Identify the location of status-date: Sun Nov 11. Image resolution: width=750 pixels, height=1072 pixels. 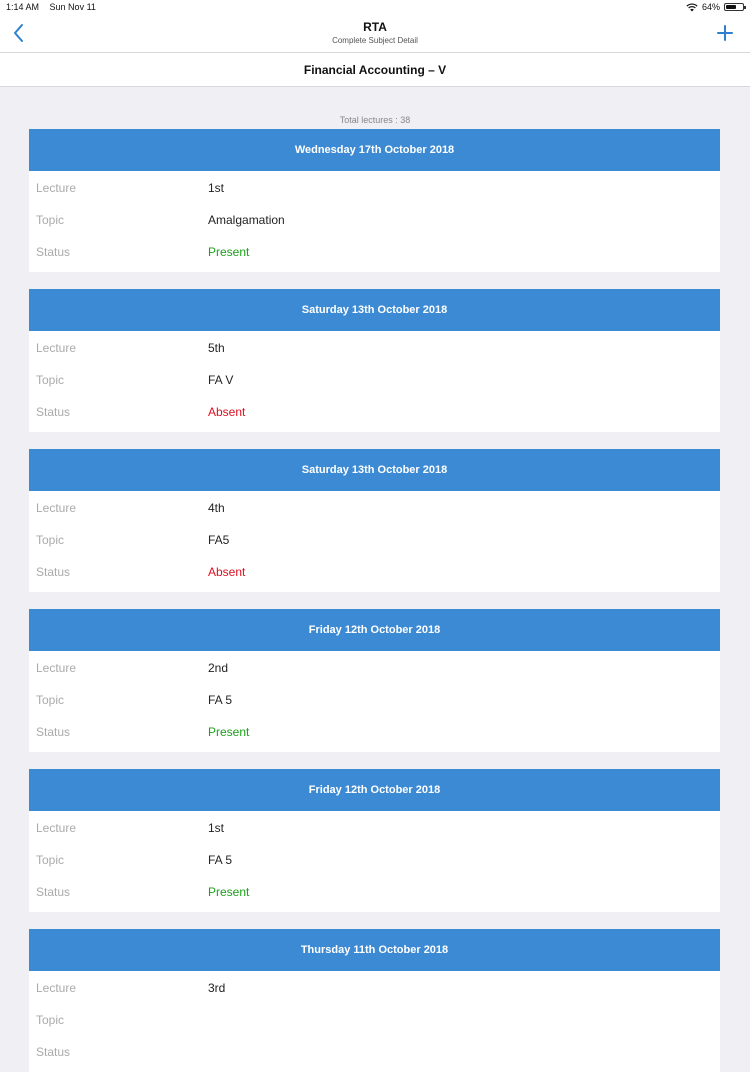
(72, 7).